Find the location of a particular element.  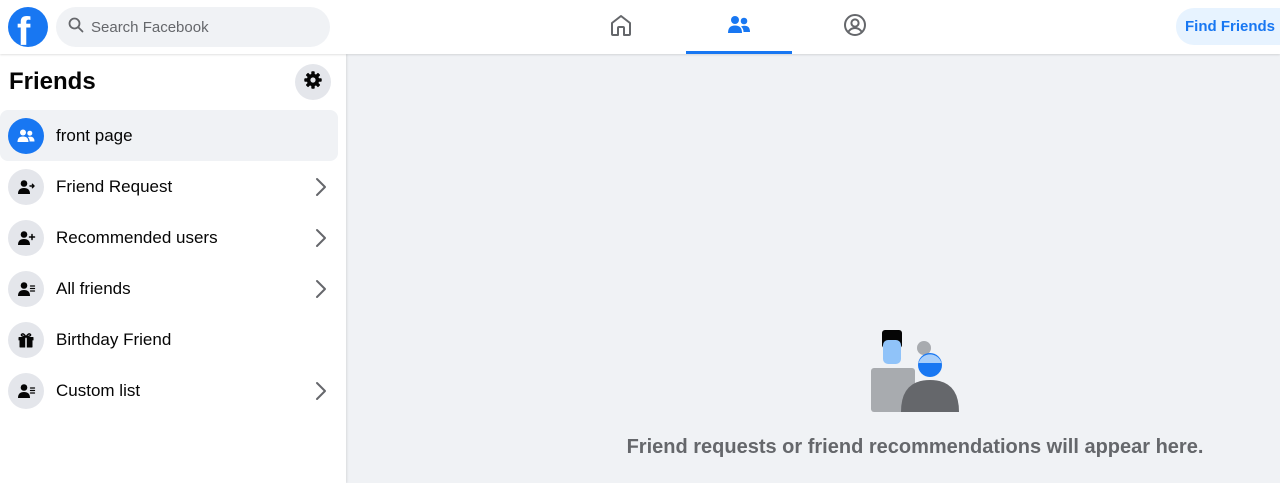

sidebar-item-friend-request: Friend Request is located at coordinates (169, 186).